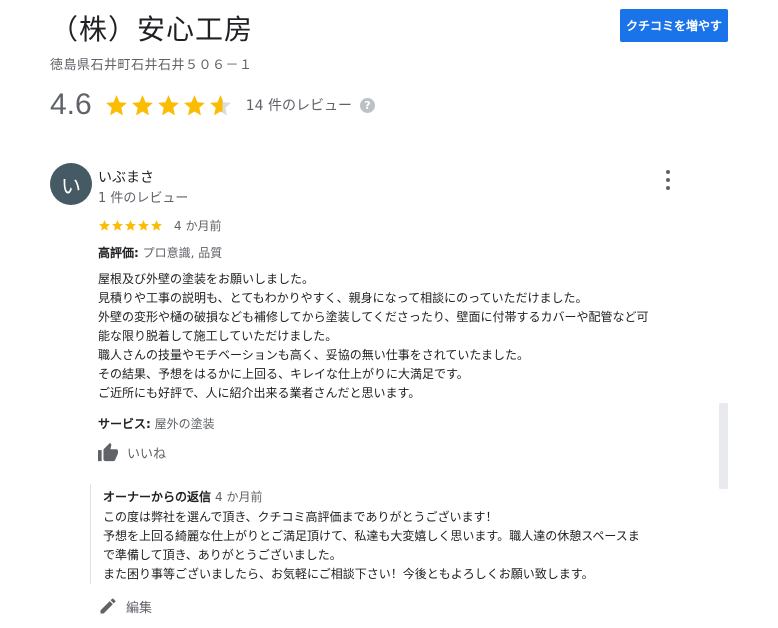 The image size is (778, 628). What do you see at coordinates (152, 29) in the screenshot?
I see `business-title: （株）安心工房` at bounding box center [152, 29].